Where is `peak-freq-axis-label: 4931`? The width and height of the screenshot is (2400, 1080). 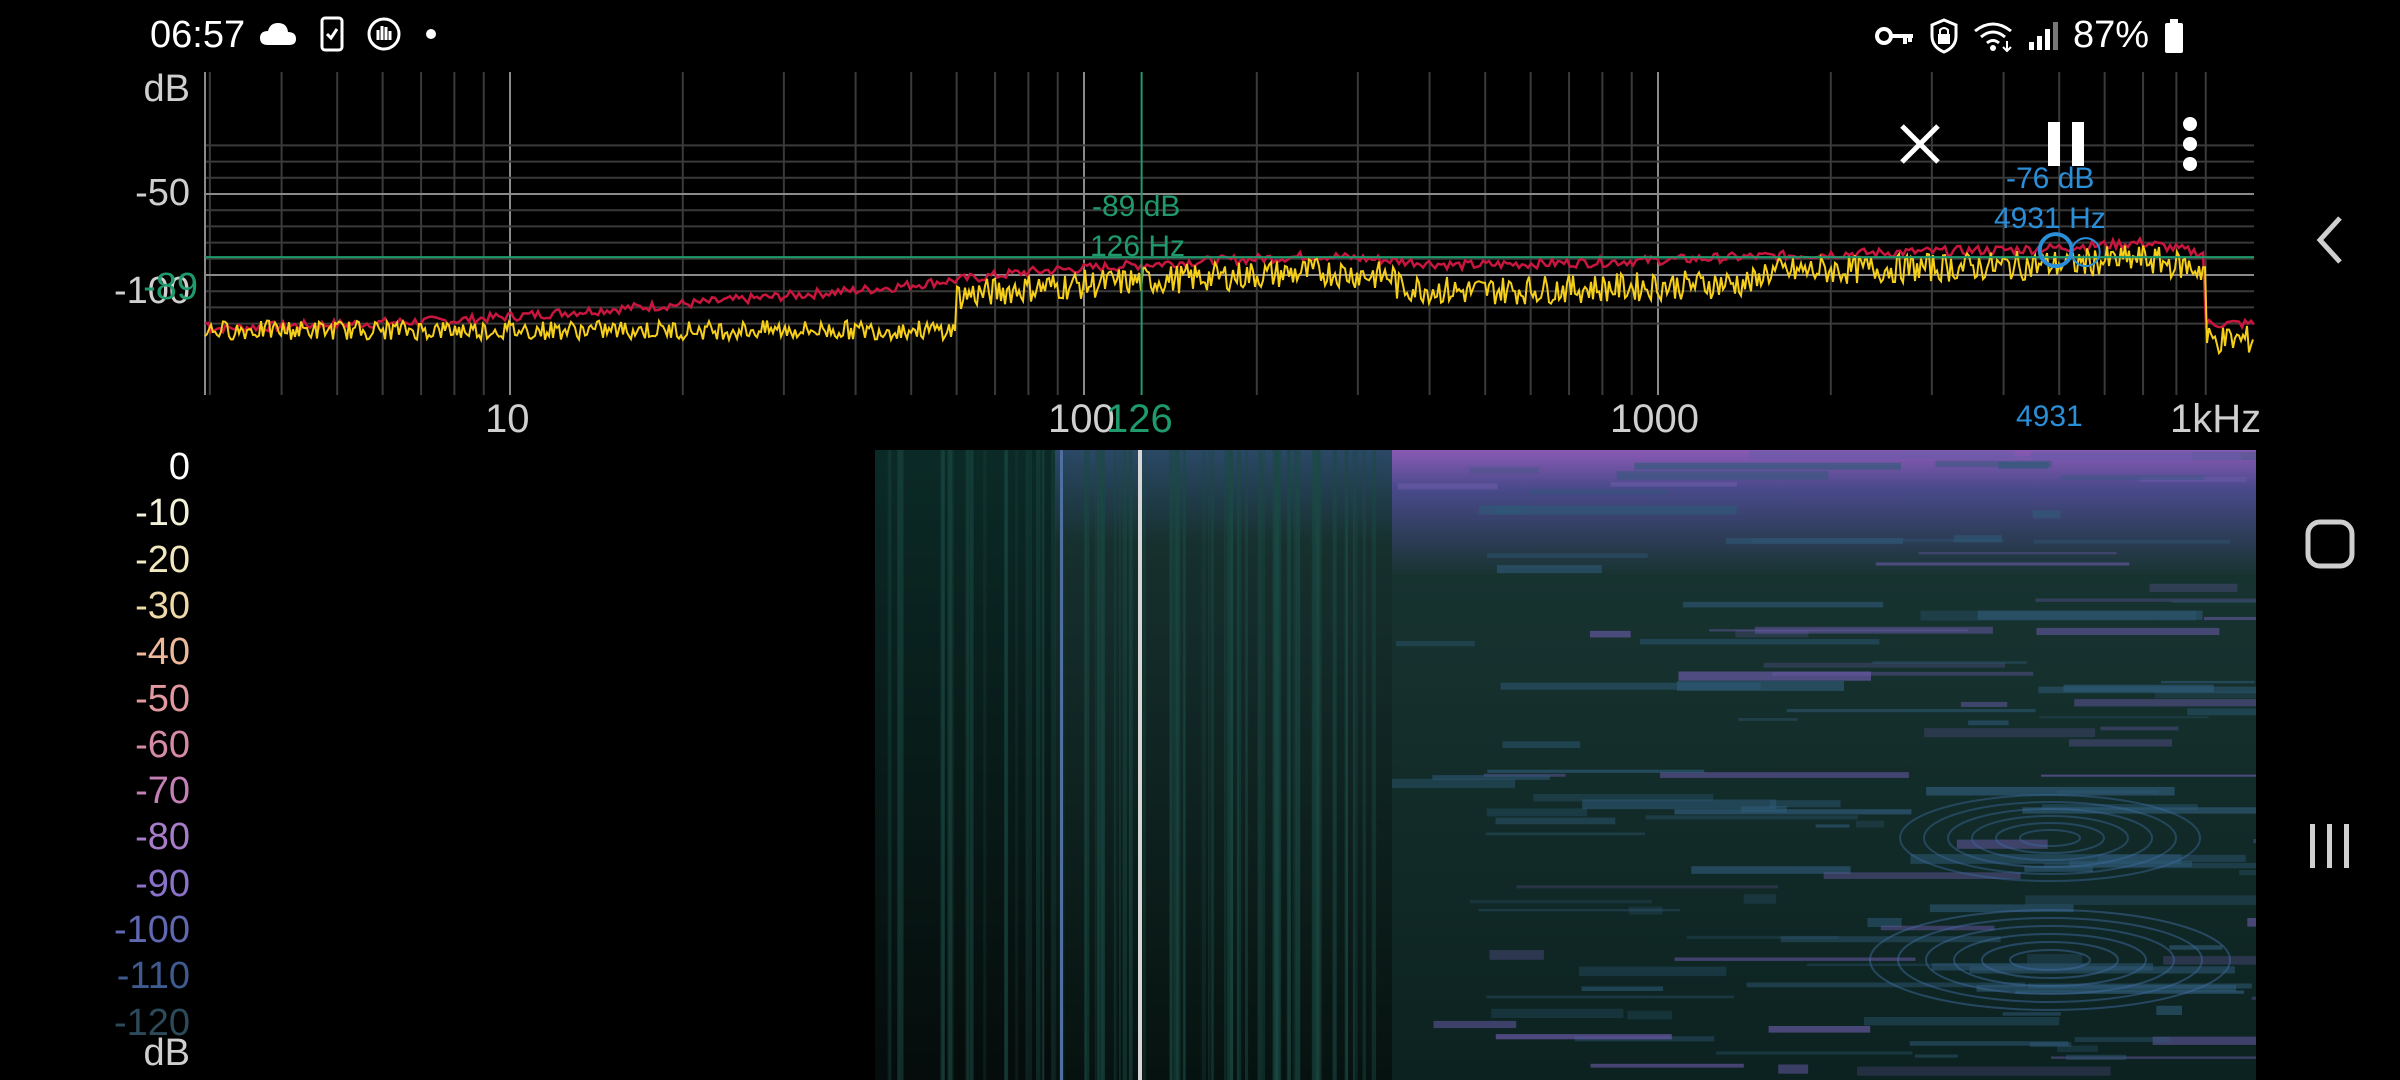 peak-freq-axis-label: 4931 is located at coordinates (2049, 416).